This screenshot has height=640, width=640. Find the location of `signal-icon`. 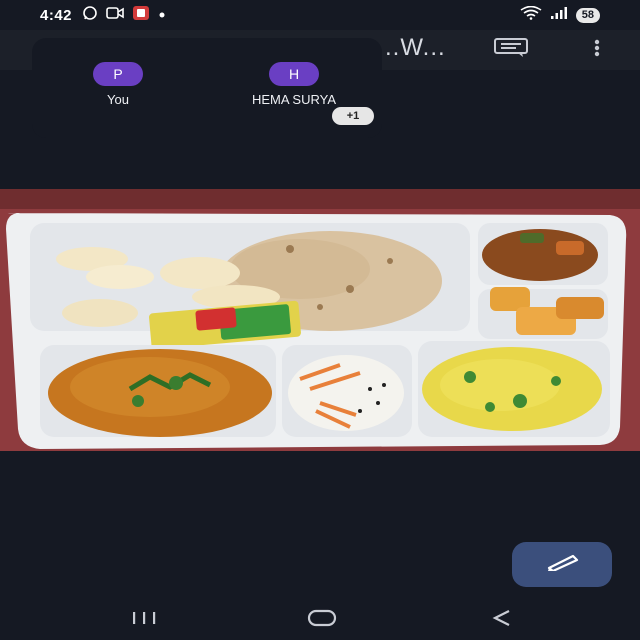

signal-icon is located at coordinates (559, 15).